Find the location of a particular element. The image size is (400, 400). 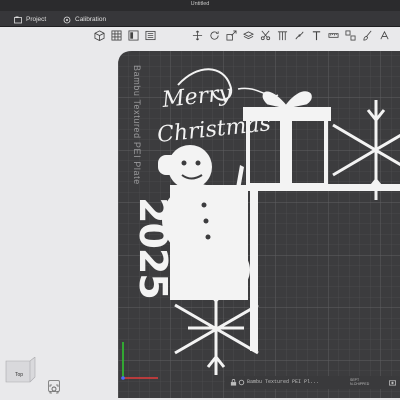

rotate-icon is located at coordinates (214, 35).